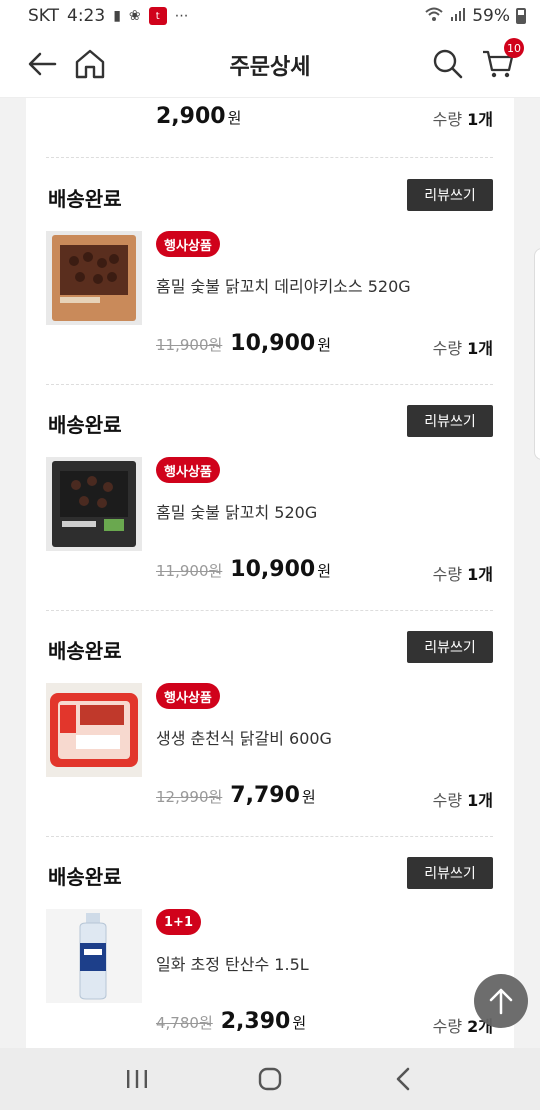  I want to click on back-arrow-icon, so click(42, 64).